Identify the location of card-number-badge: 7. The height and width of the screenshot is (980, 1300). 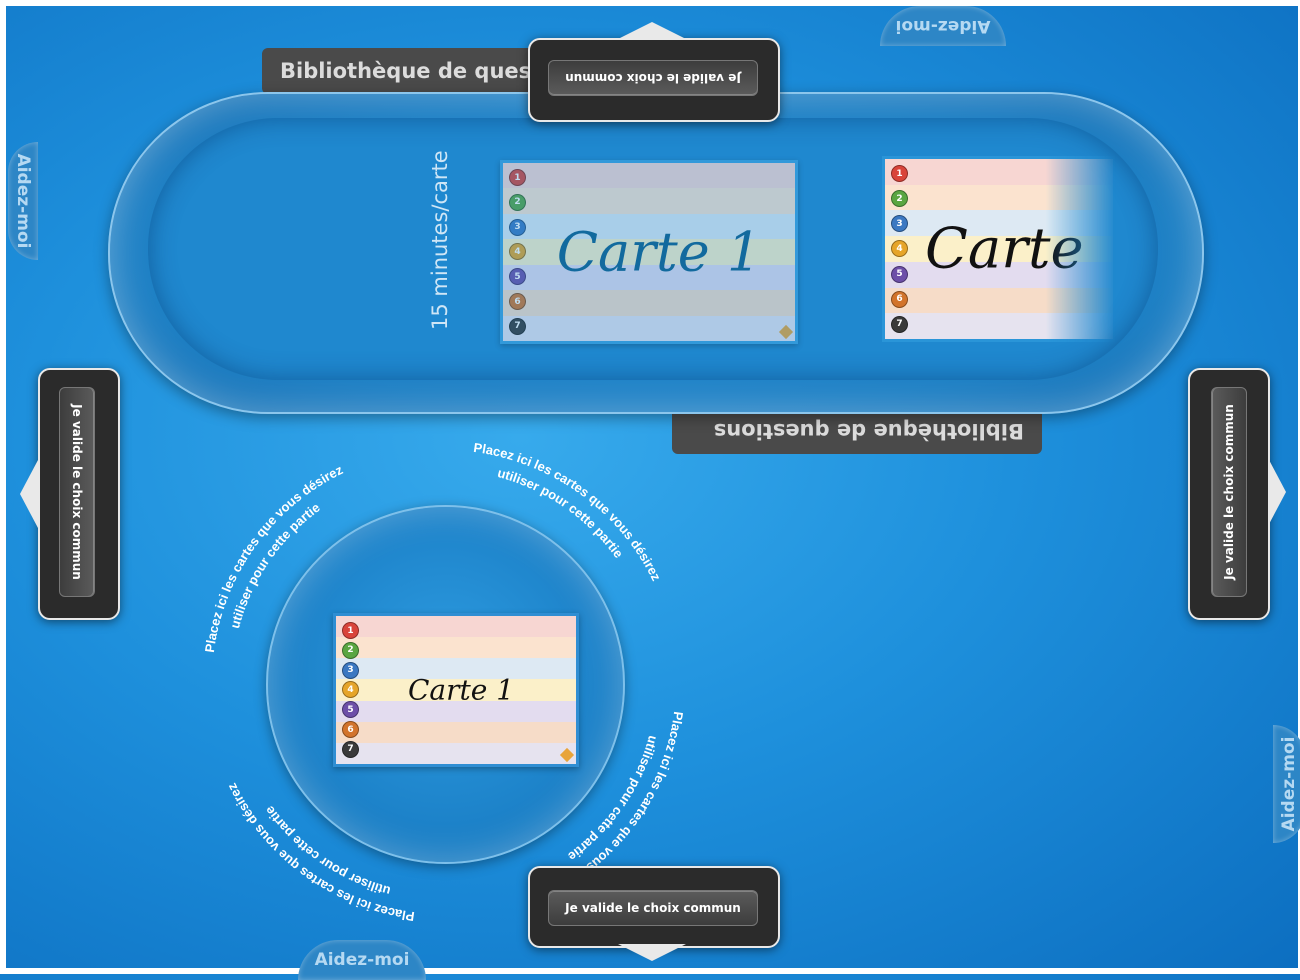
(350, 749).